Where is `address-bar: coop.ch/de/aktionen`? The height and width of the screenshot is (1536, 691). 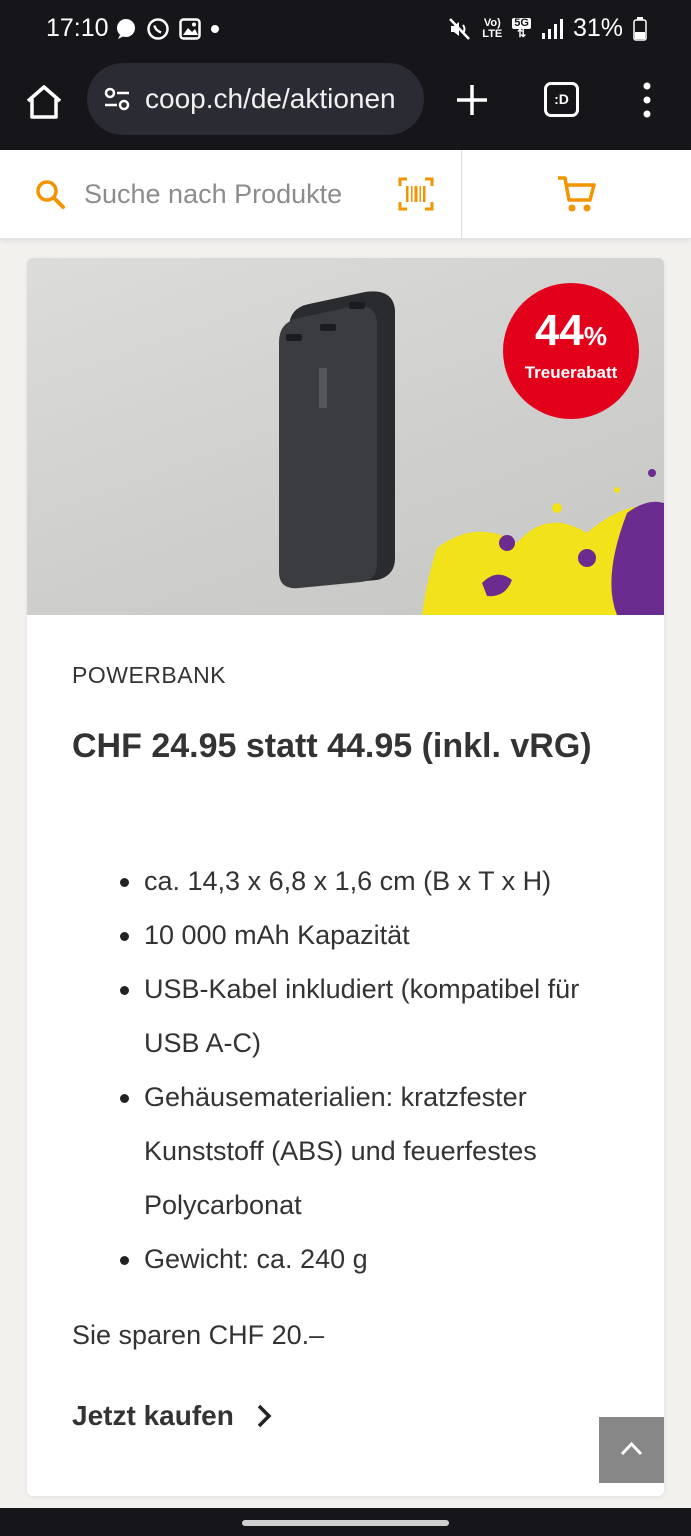 address-bar: coop.ch/de/aktionen is located at coordinates (255, 99).